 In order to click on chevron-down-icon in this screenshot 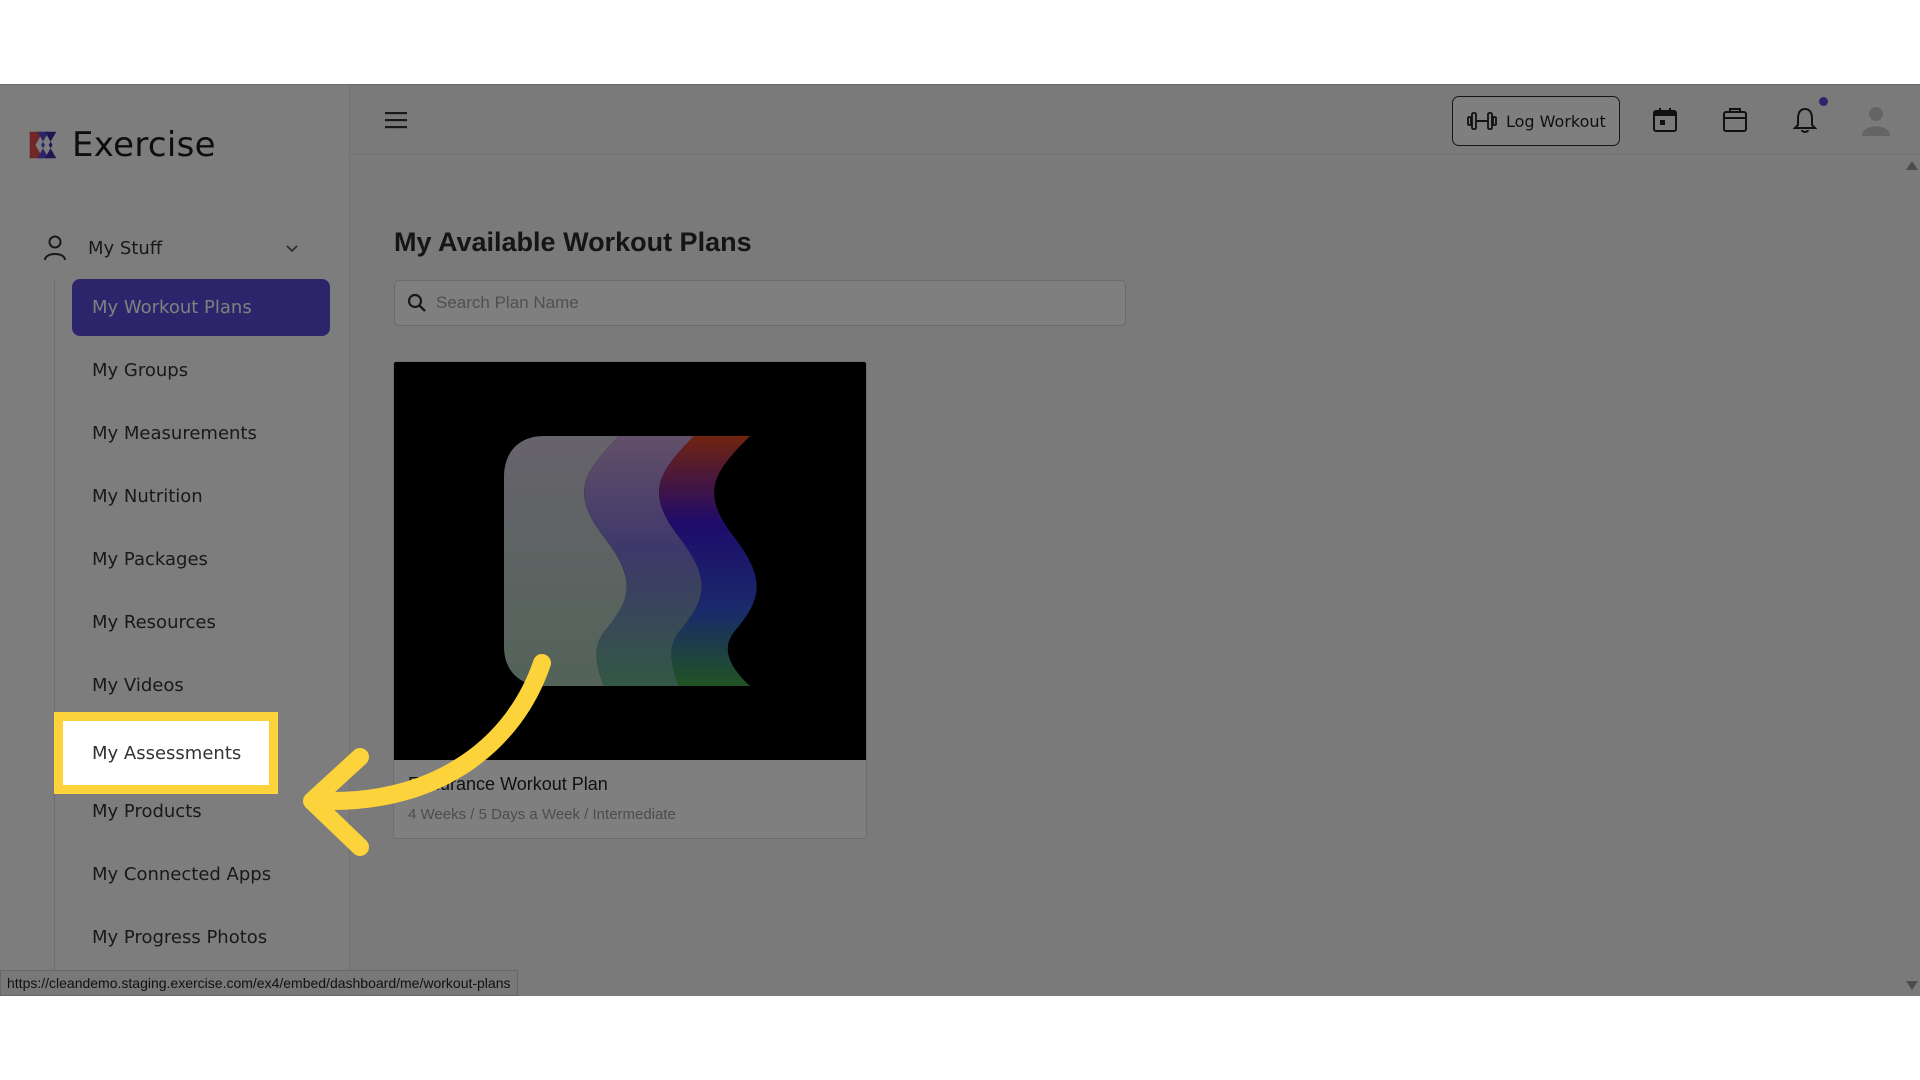, I will do `click(292, 248)`.